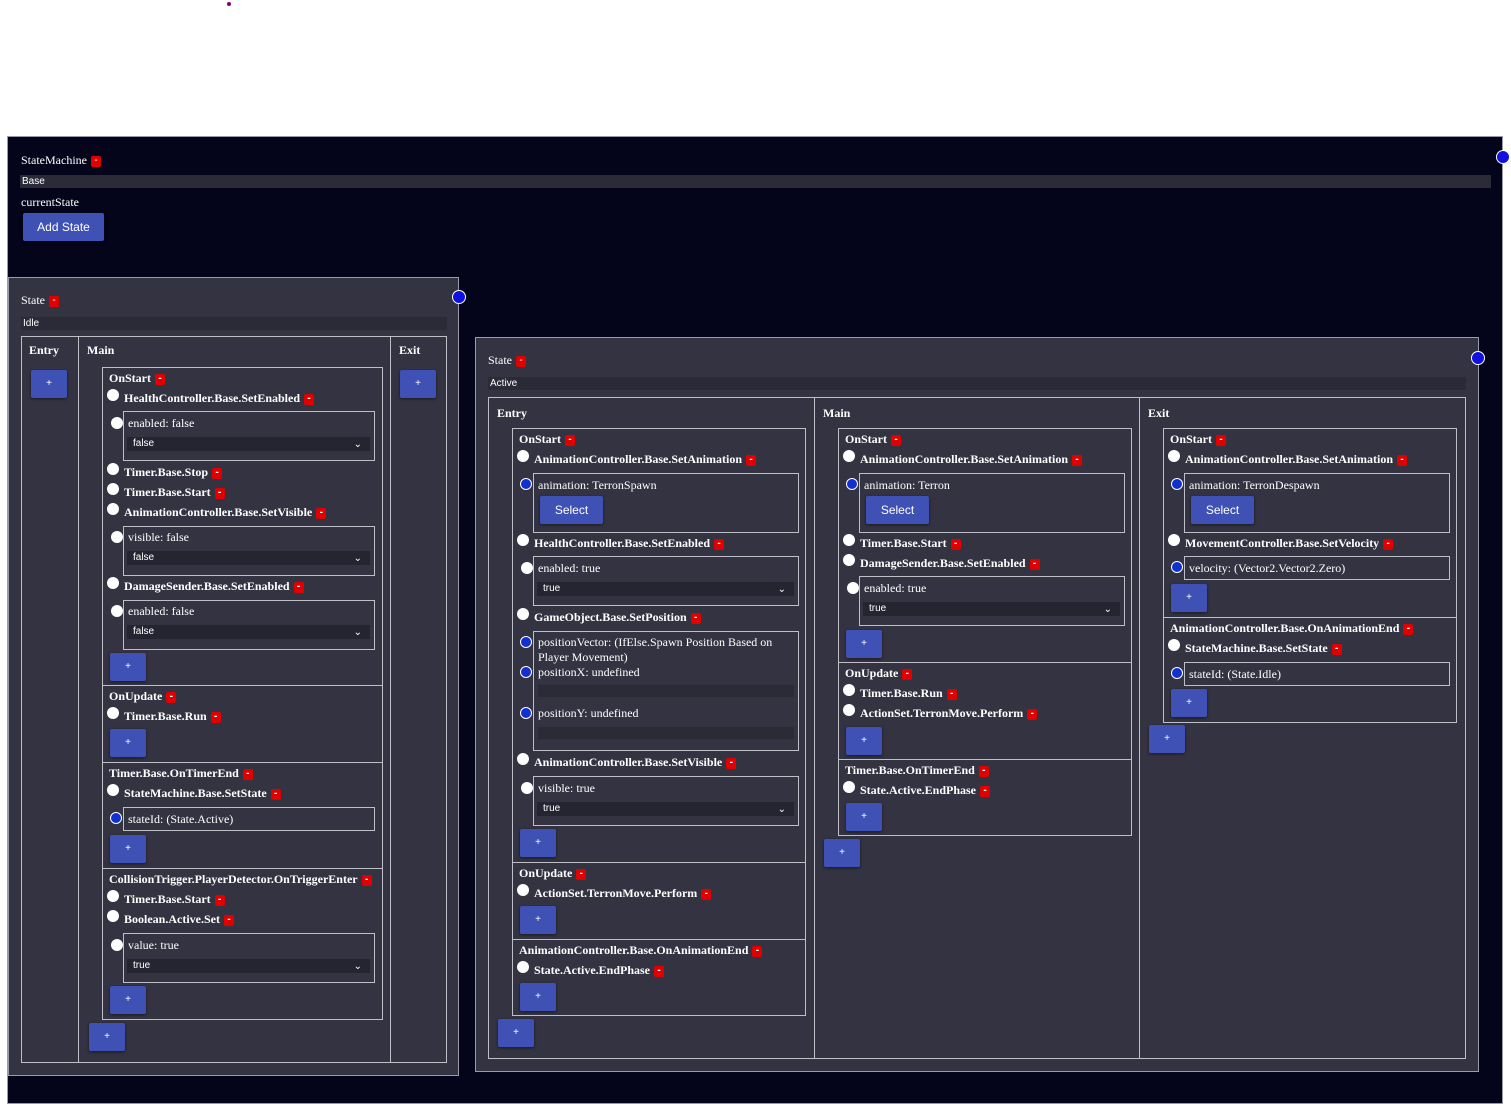  Describe the element at coordinates (54, 301) in the screenshot. I see `remove-idle-state-button: -` at that location.